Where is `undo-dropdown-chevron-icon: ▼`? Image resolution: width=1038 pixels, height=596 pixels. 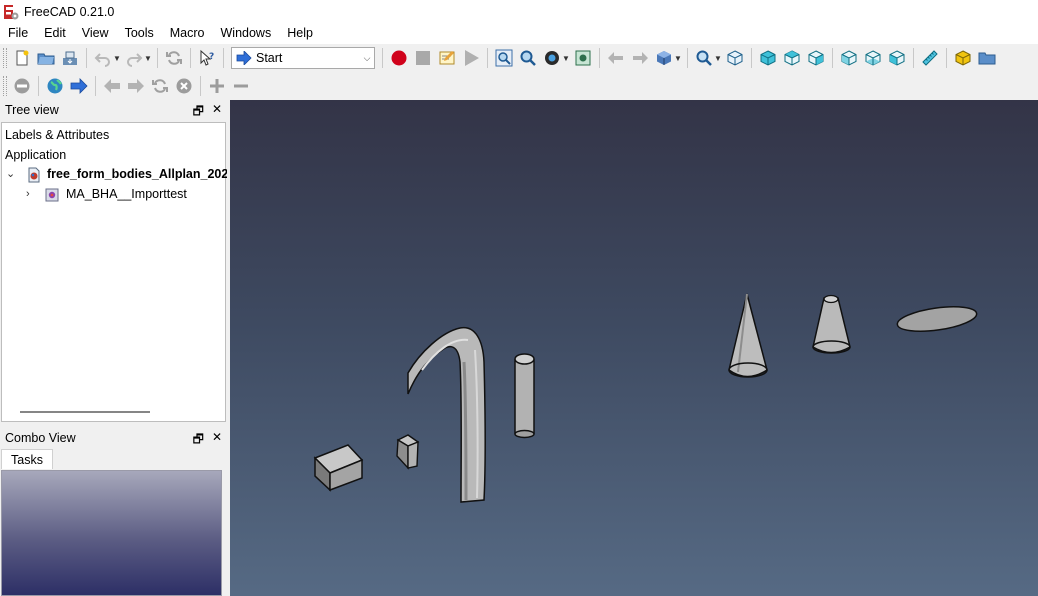 undo-dropdown-chevron-icon: ▼ is located at coordinates (117, 58).